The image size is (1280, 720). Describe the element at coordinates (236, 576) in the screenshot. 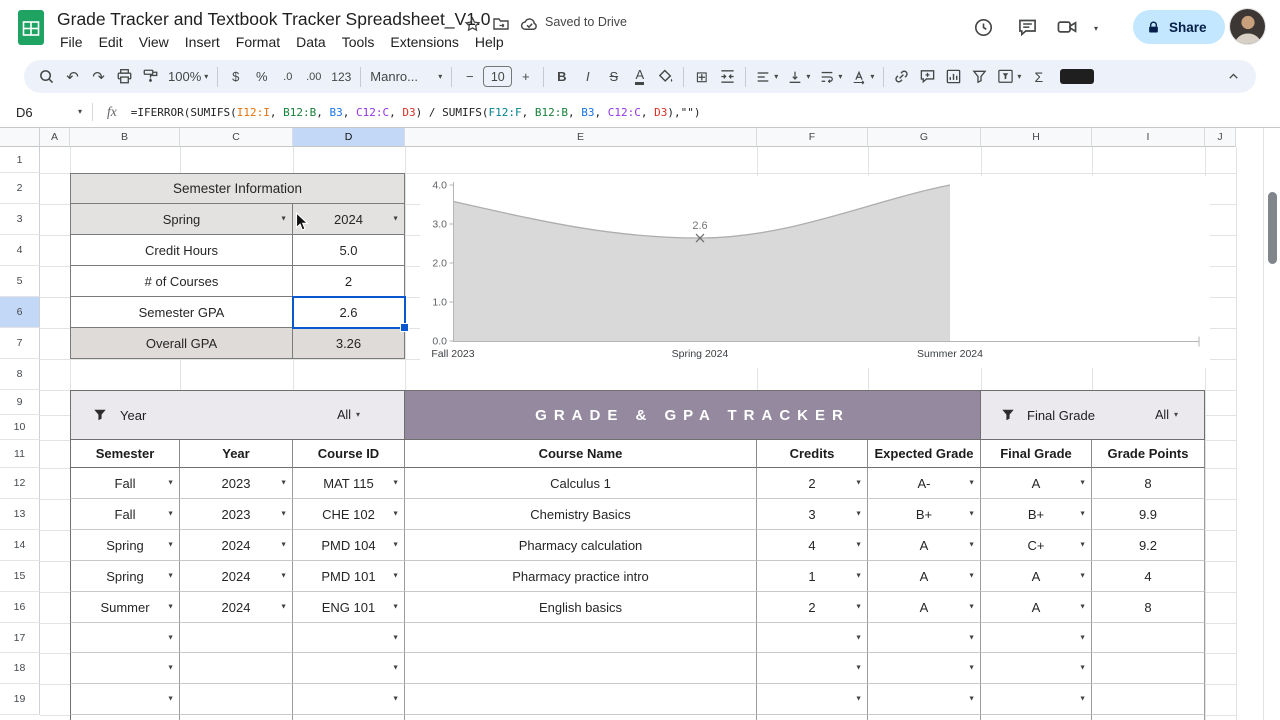

I see `cell-C15: 2024 ▼` at that location.